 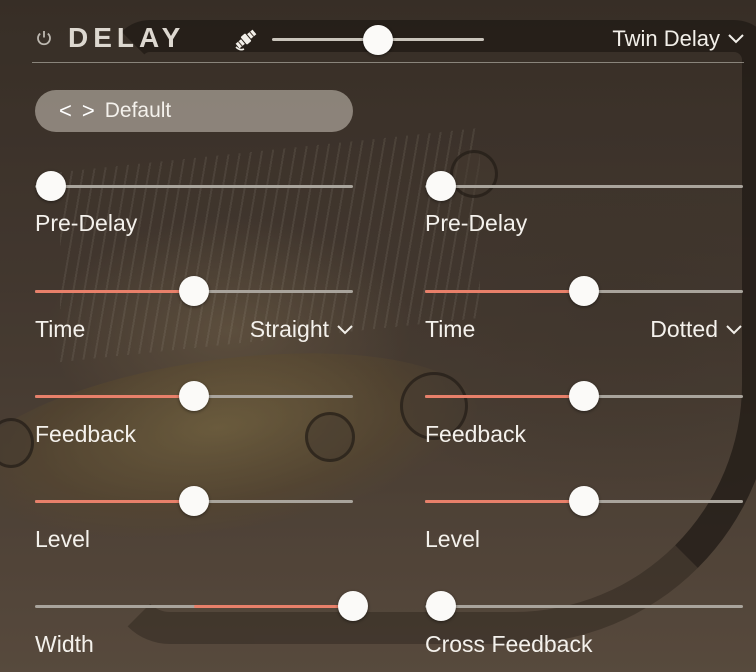 I want to click on left-time-mode-value: Straight, so click(x=289, y=329).